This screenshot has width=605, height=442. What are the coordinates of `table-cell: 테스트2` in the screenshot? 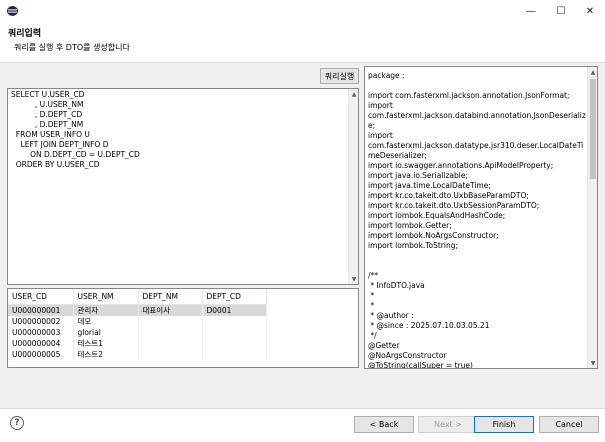 It's located at (106, 354).